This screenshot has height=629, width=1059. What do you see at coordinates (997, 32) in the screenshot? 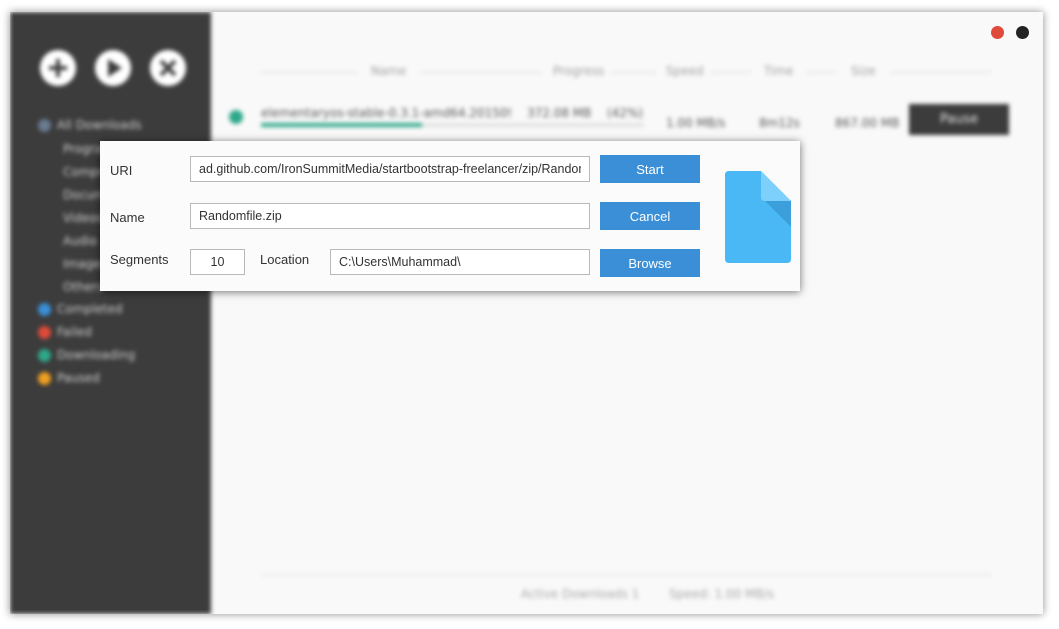
I see `close-window-button` at bounding box center [997, 32].